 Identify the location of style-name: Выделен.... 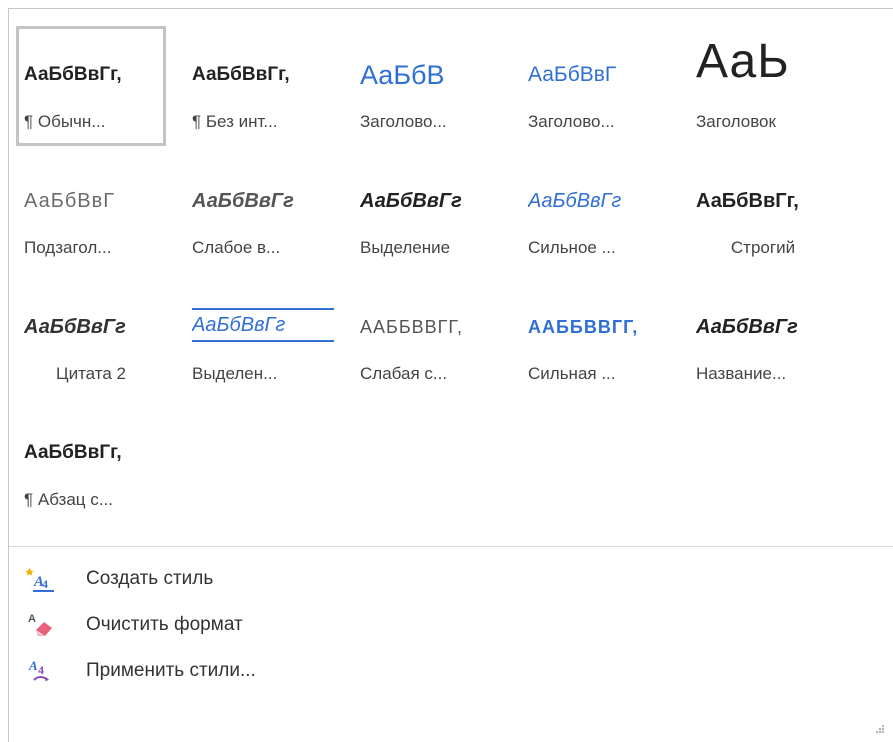
(235, 373).